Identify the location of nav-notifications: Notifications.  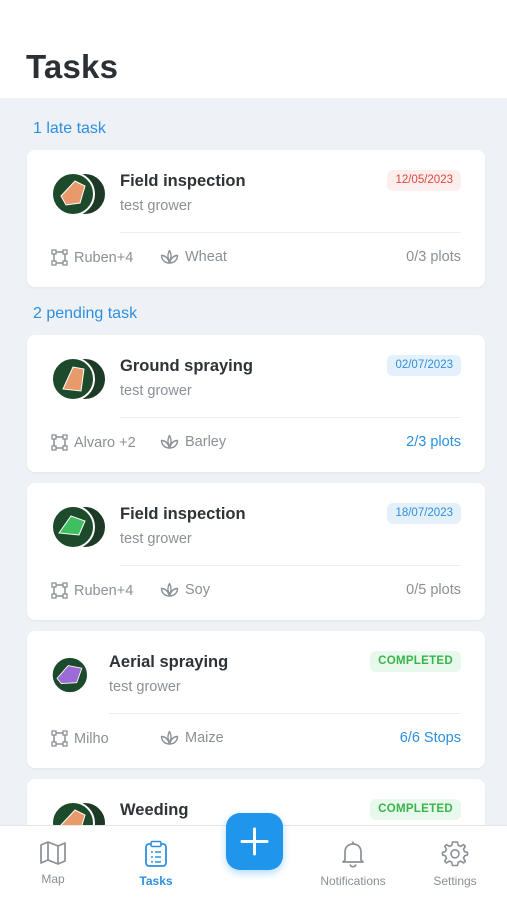
(353, 864).